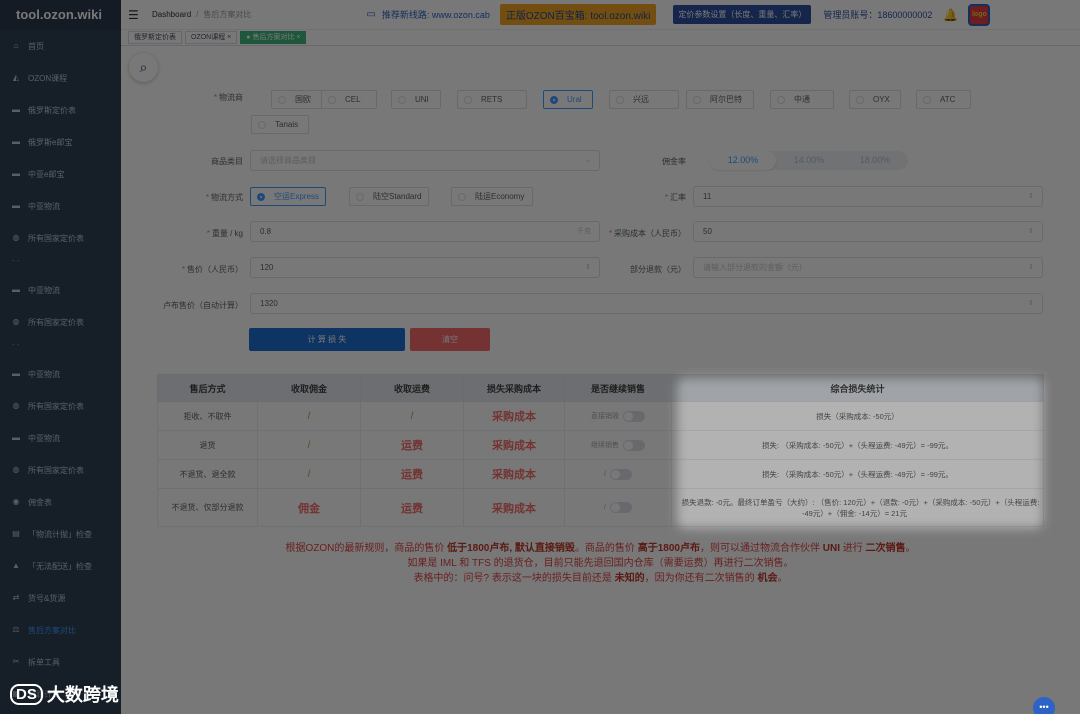  I want to click on table-cell: 继续销售, so click(618, 445).